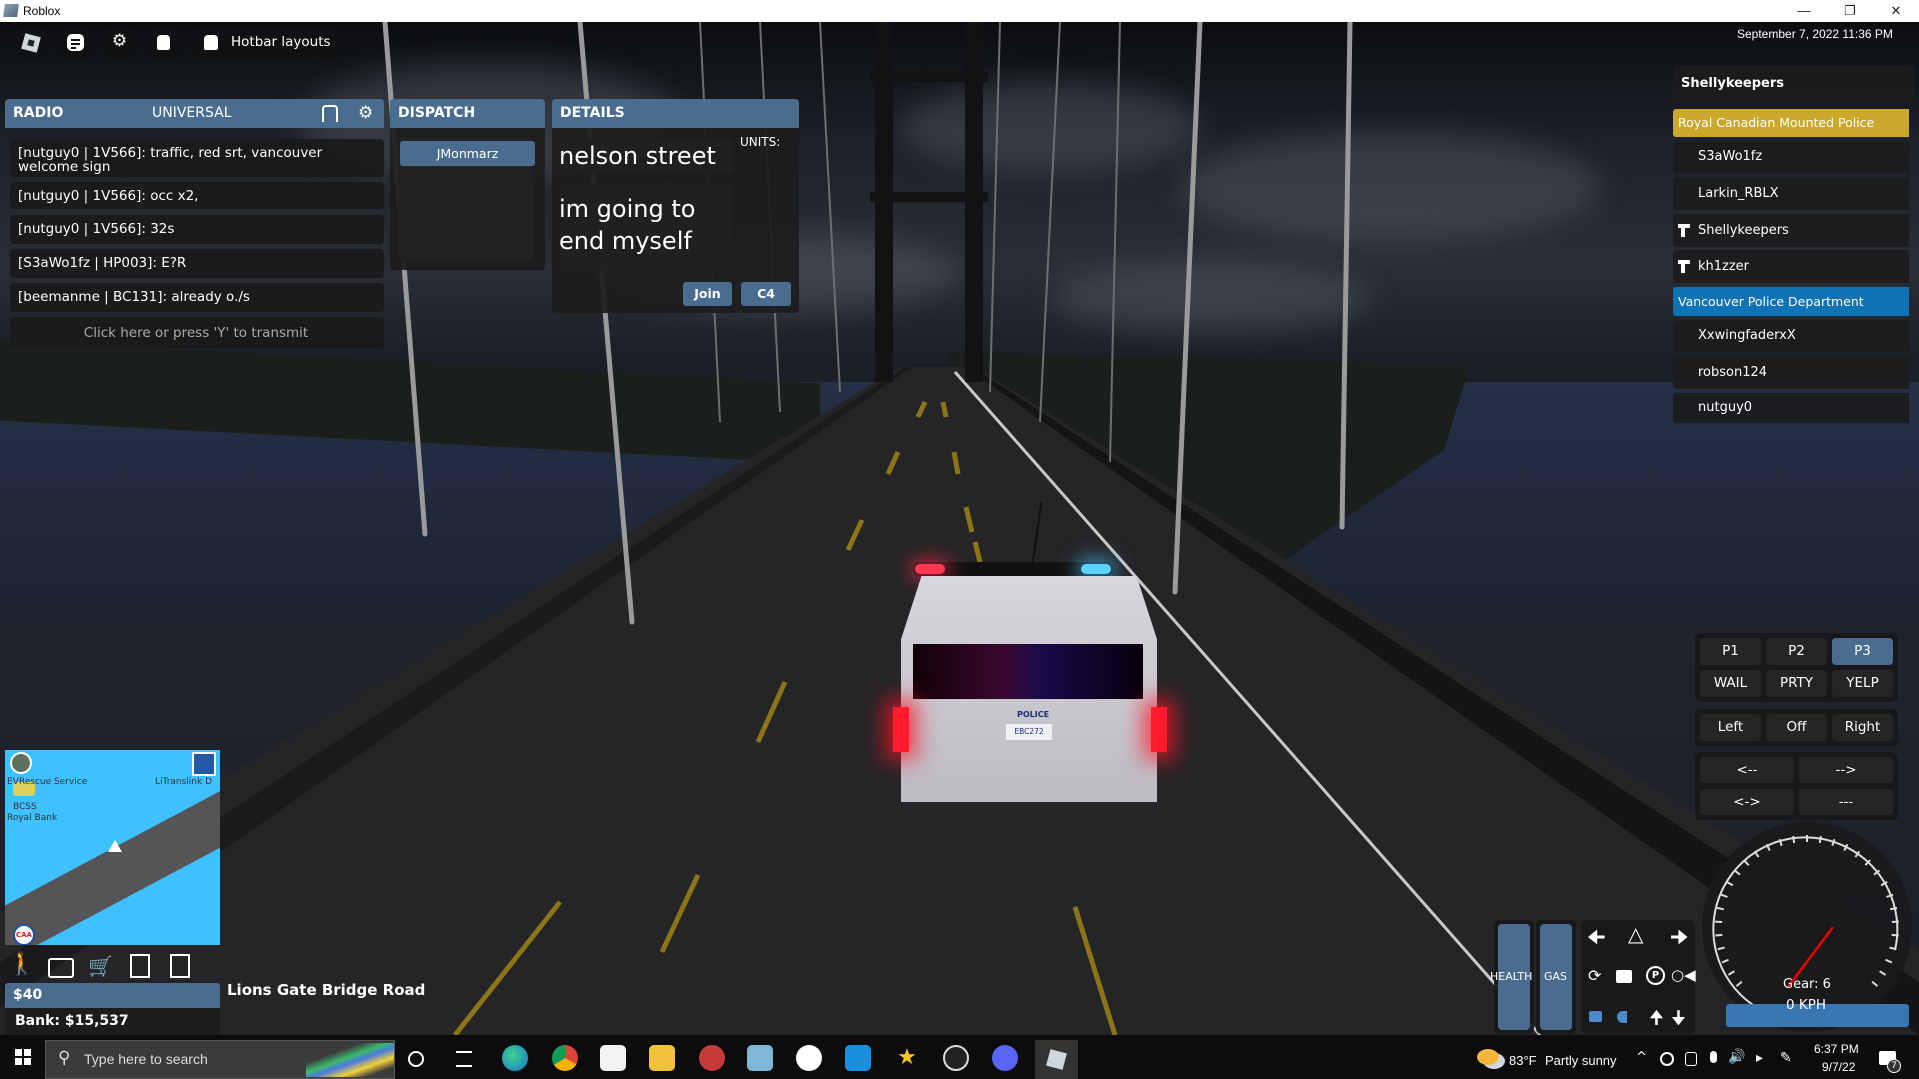 The image size is (1919, 1079). I want to click on game-datetime: September 7, 2022 11:36 PM, so click(1815, 34).